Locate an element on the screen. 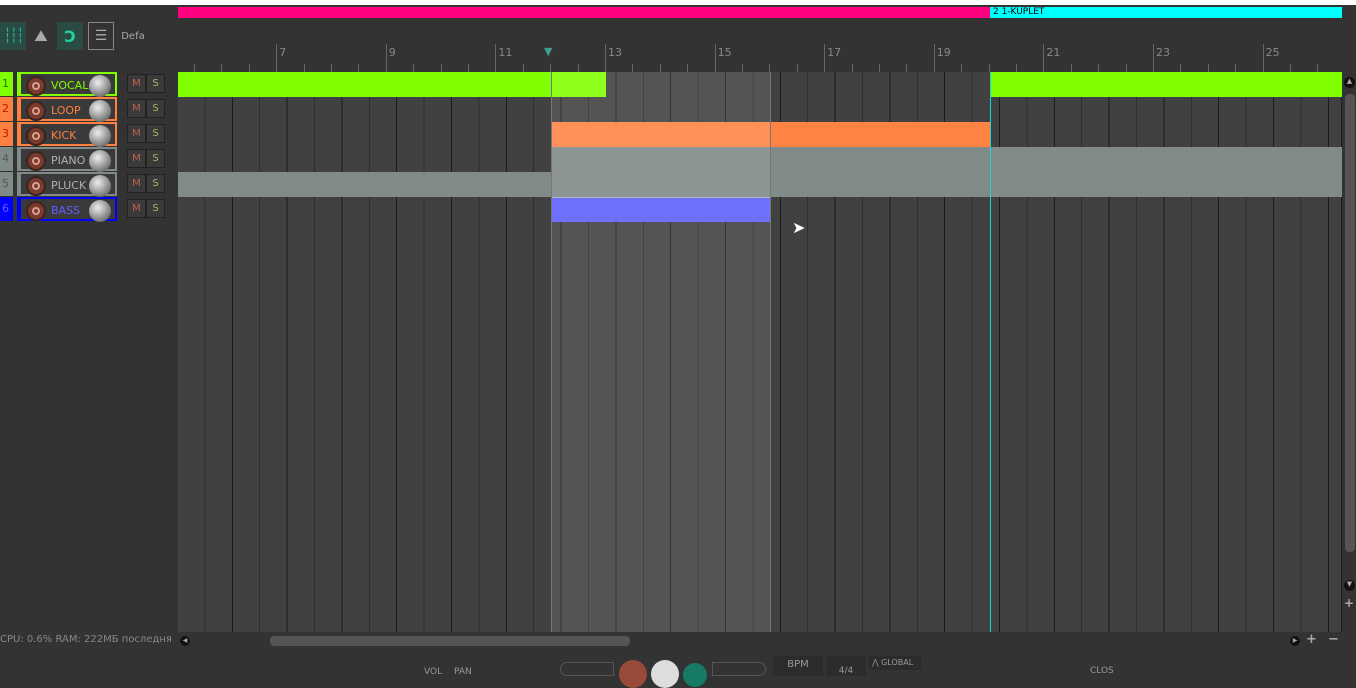  time-selection is located at coordinates (661, 352).